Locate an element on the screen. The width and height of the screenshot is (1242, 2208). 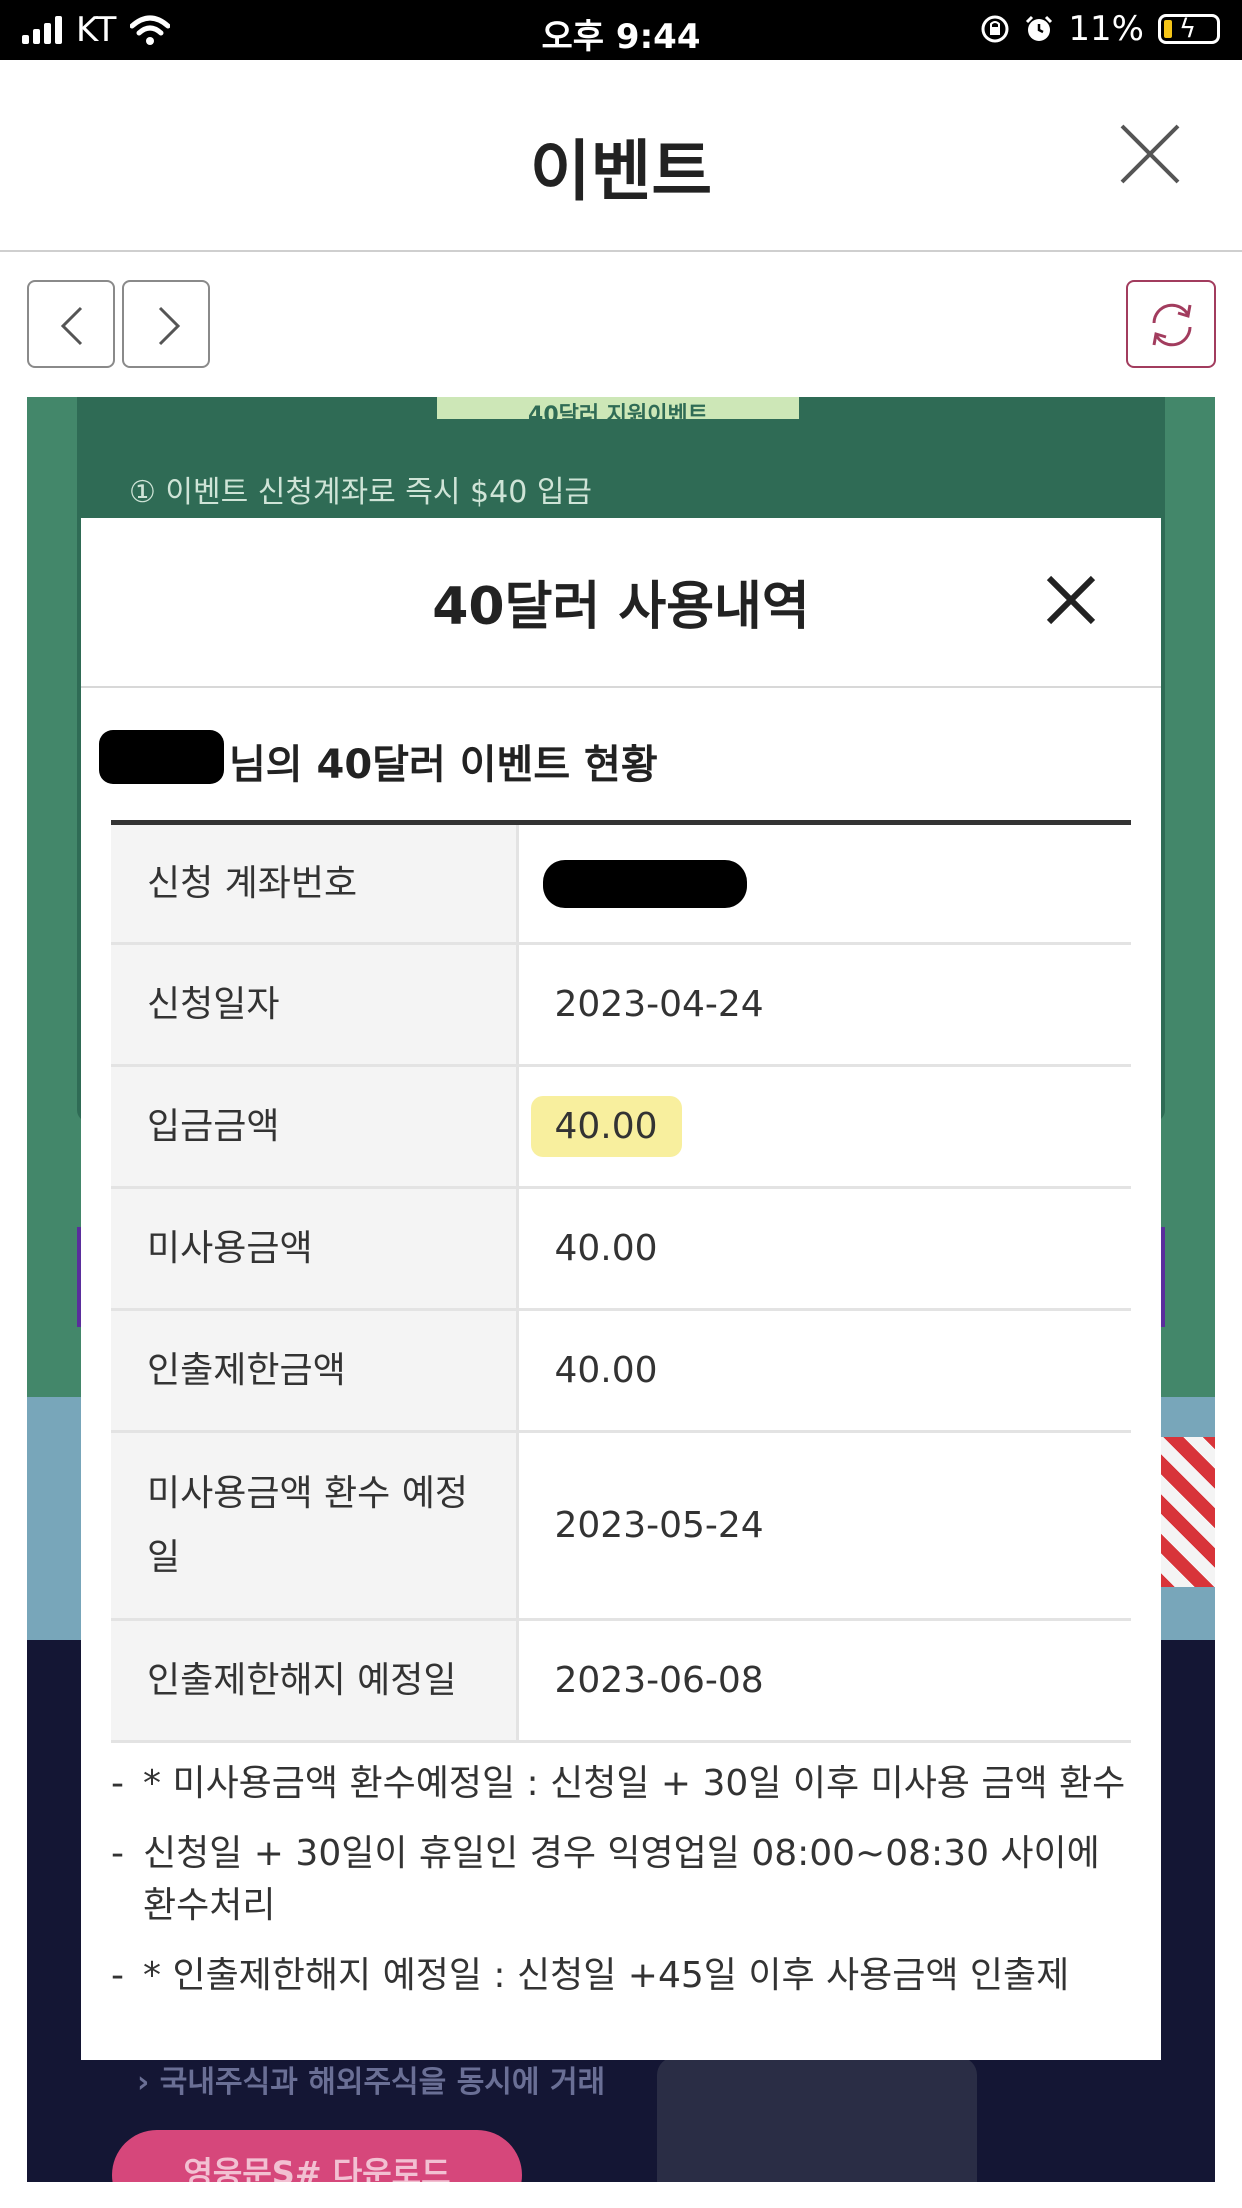
highlighted-deposit-amount: 40.00 is located at coordinates (606, 1126).